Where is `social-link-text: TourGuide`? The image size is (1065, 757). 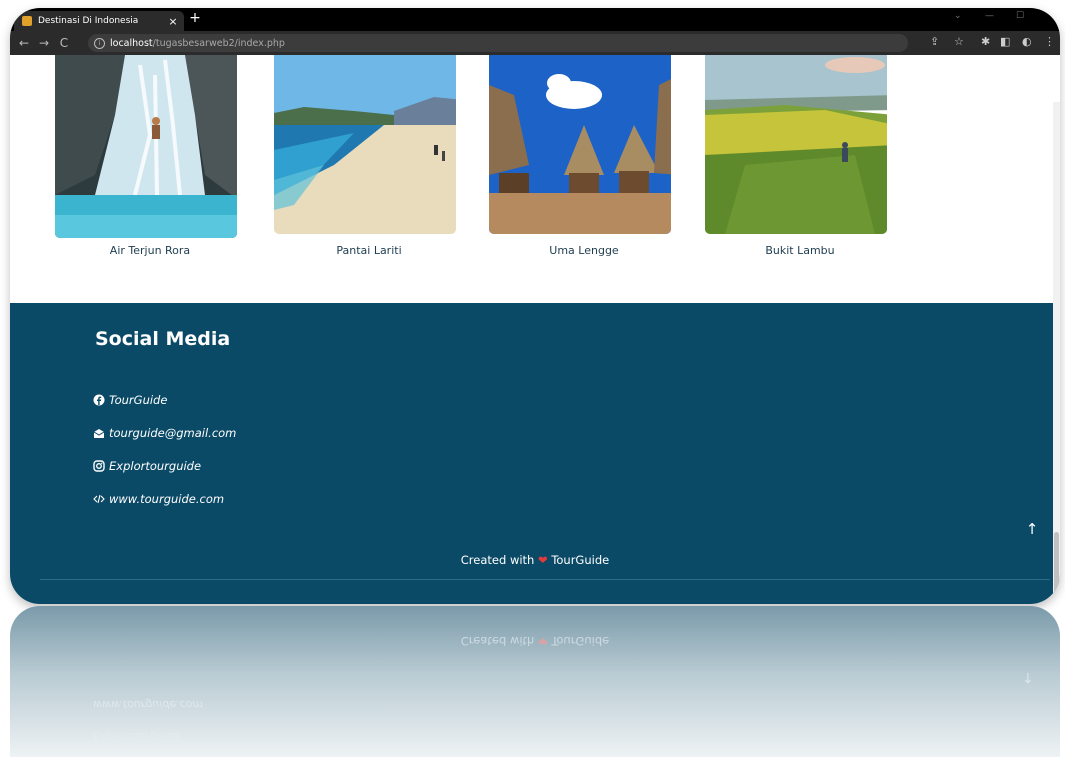 social-link-text: TourGuide is located at coordinates (138, 400).